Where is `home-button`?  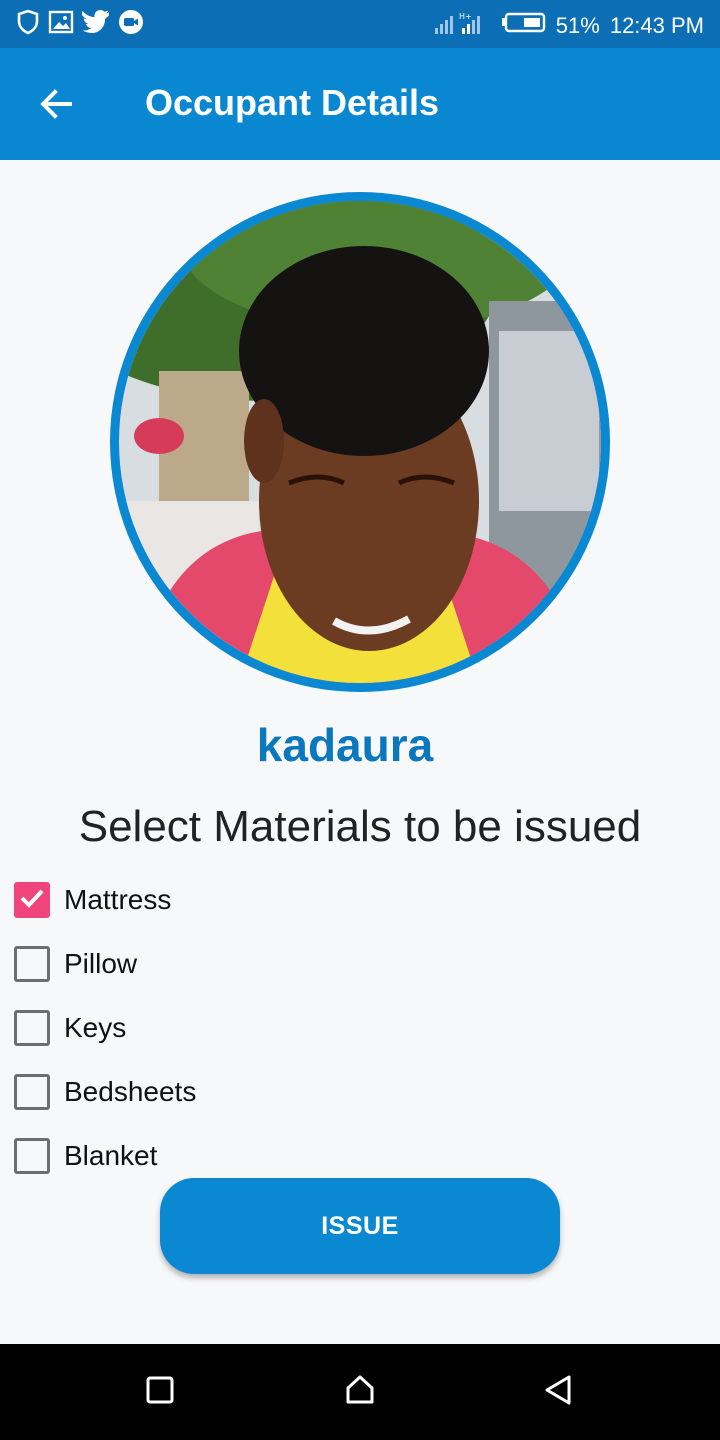 home-button is located at coordinates (360, 1392).